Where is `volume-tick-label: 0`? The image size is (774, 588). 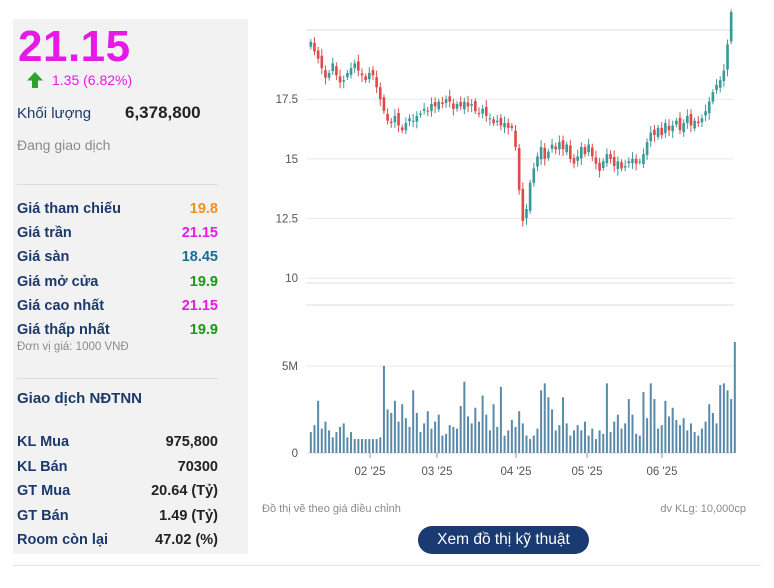
volume-tick-label: 0 is located at coordinates (295, 454).